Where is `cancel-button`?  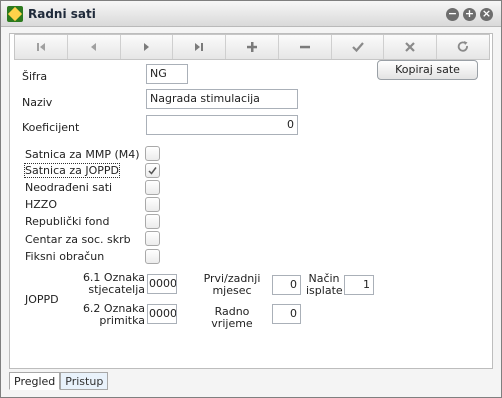 cancel-button is located at coordinates (411, 47).